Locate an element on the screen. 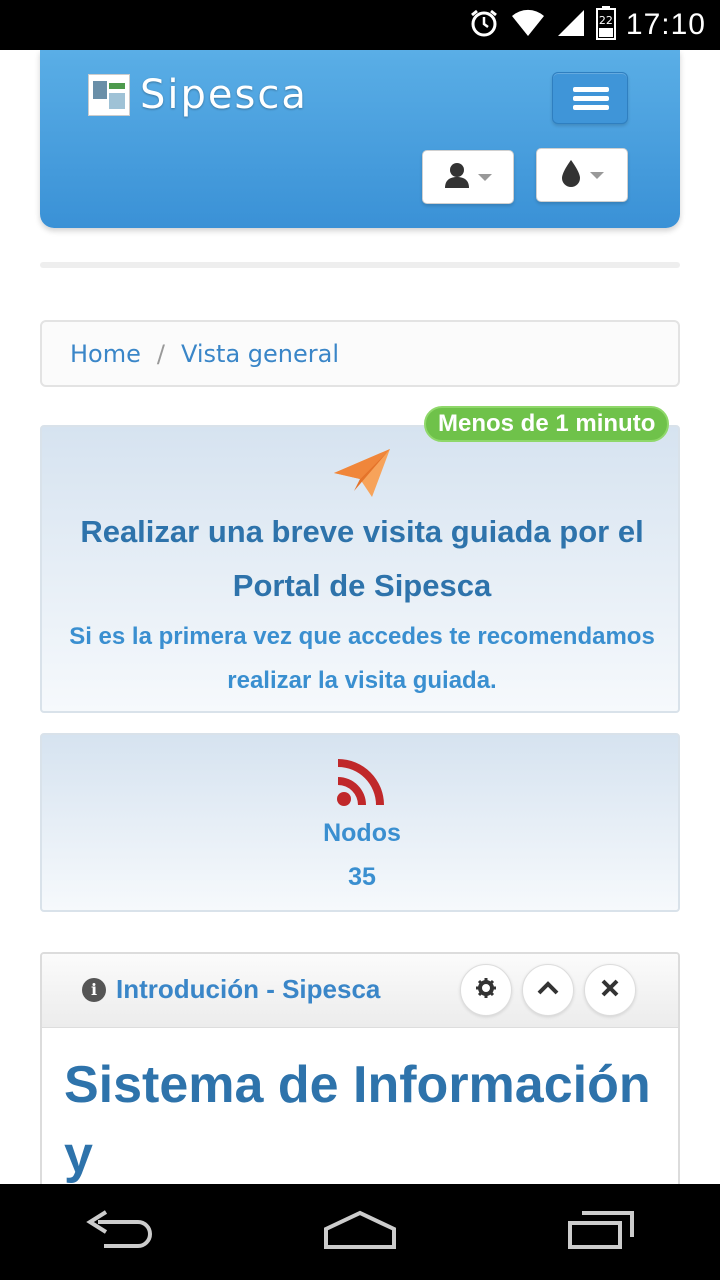 The height and width of the screenshot is (1280, 720). duration-badge: Menos de 1 minuto is located at coordinates (547, 424).